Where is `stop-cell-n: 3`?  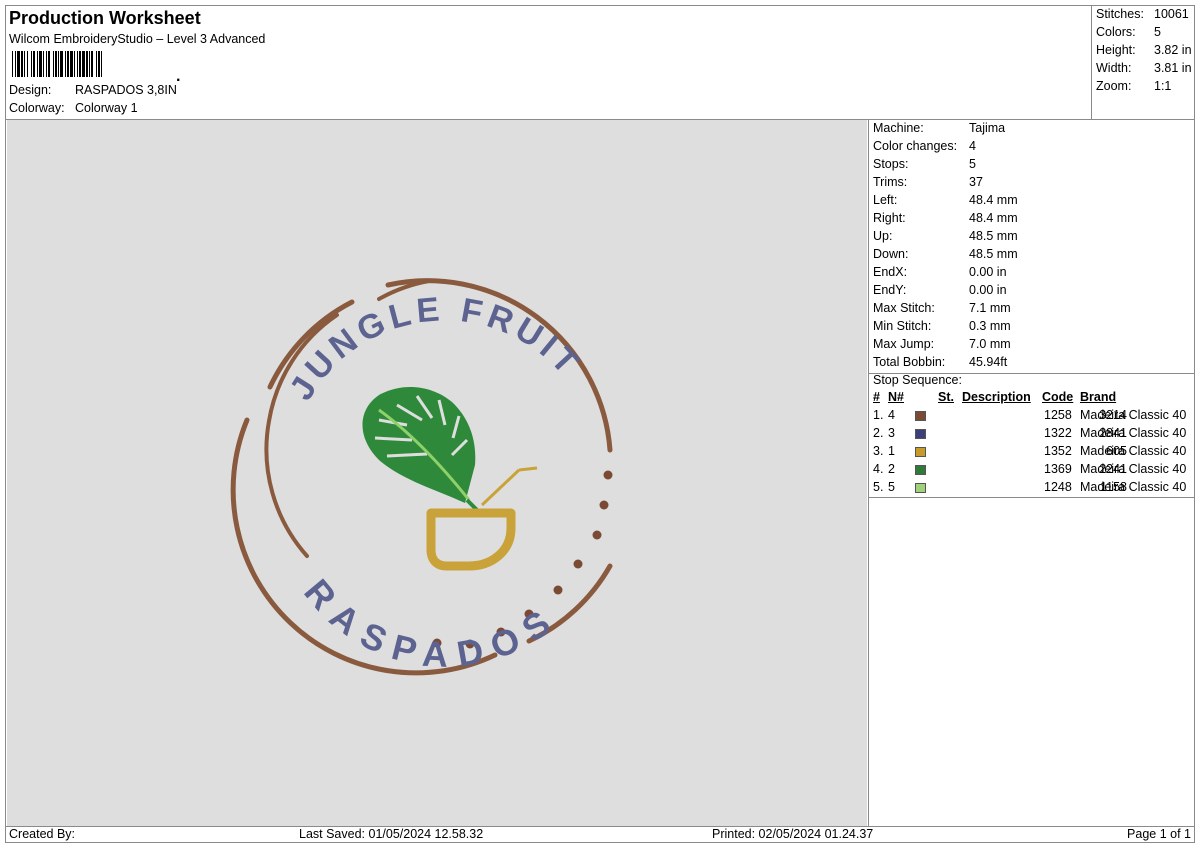
stop-cell-n: 3 is located at coordinates (891, 433).